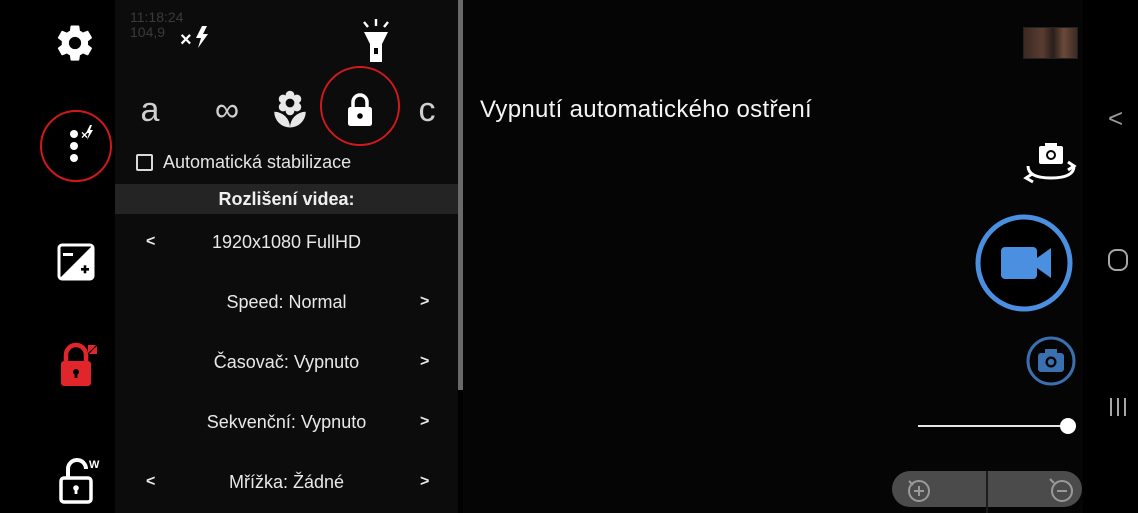 This screenshot has width=1138, height=513. I want to click on exposure-icon, so click(76, 262).